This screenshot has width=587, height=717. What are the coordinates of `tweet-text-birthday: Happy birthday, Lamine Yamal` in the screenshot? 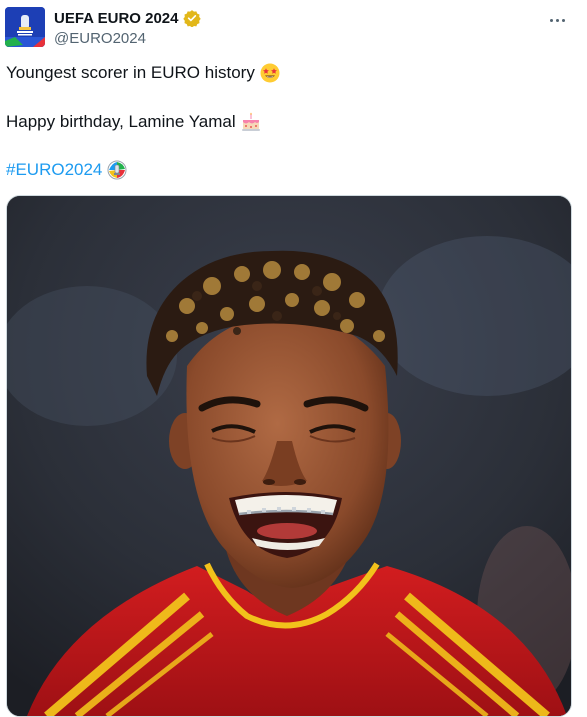 It's located at (121, 121).